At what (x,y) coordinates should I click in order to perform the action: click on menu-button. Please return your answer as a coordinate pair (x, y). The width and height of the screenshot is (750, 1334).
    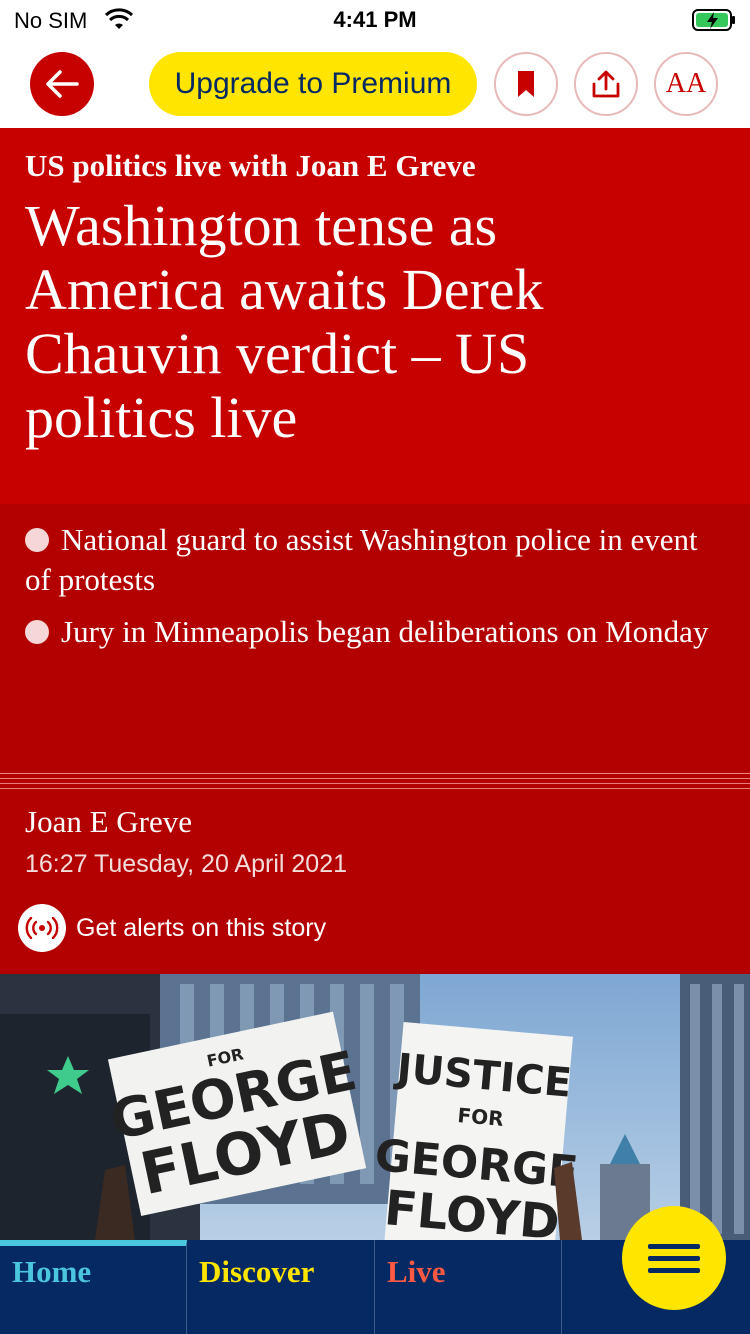
    Looking at the image, I should click on (674, 1258).